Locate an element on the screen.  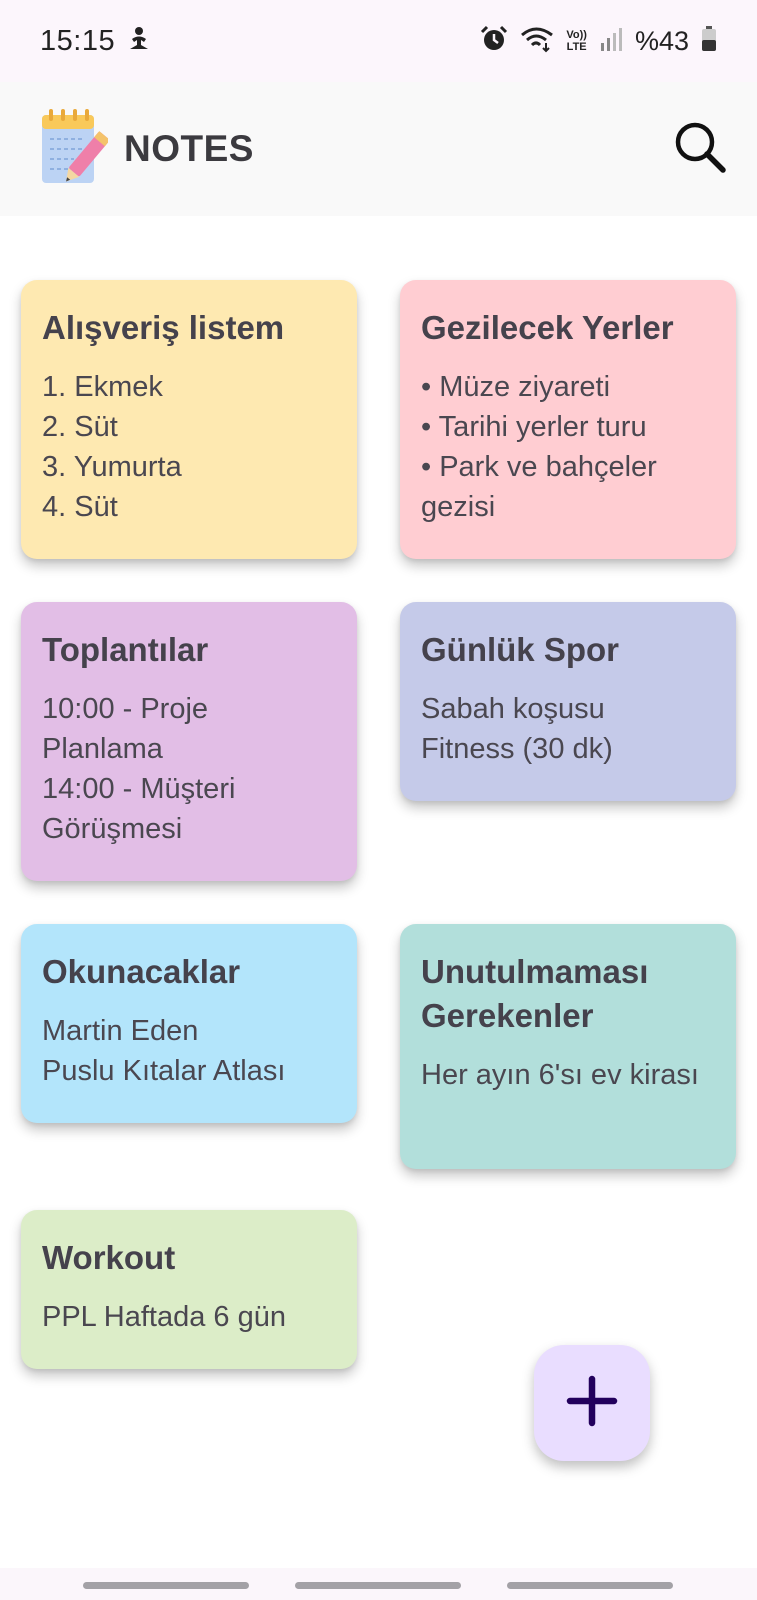
status-right: Vo)) LTE %43 is located at coordinates (598, 41).